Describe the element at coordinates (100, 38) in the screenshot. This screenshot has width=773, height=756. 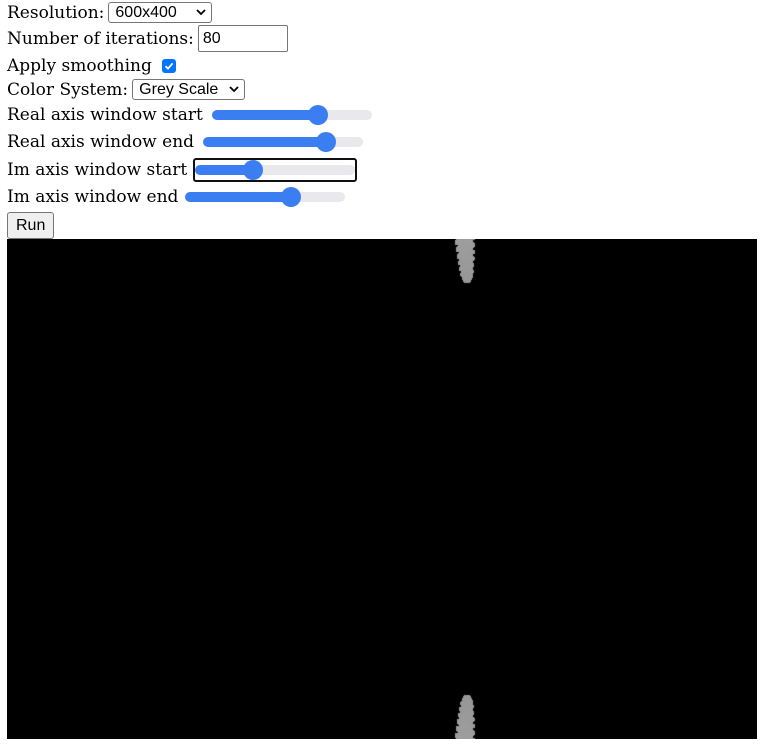
I see `iterations-label: Number of iterations:` at that location.